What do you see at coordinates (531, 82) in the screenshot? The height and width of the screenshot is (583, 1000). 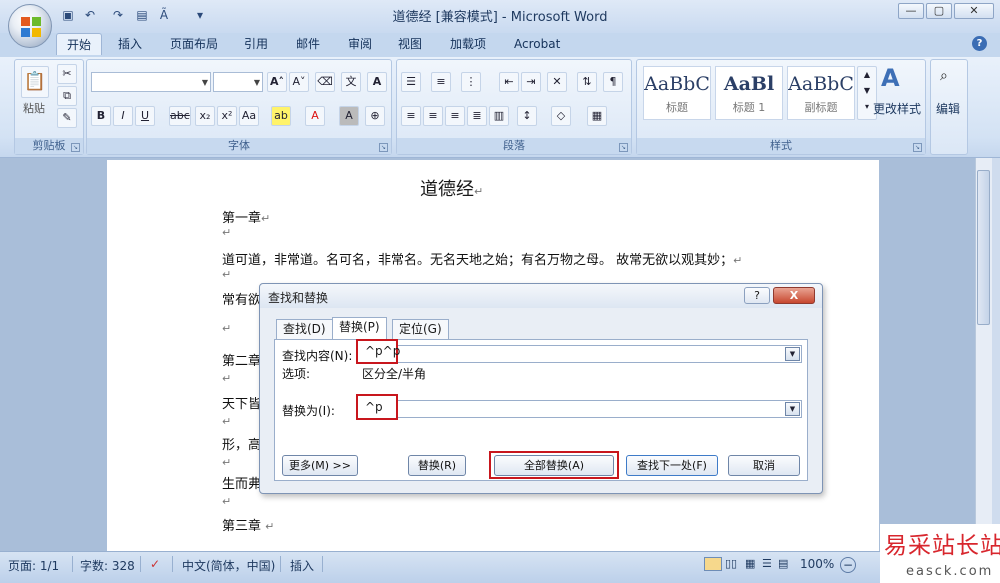 I see `increase-indent-icon: ⇥` at bounding box center [531, 82].